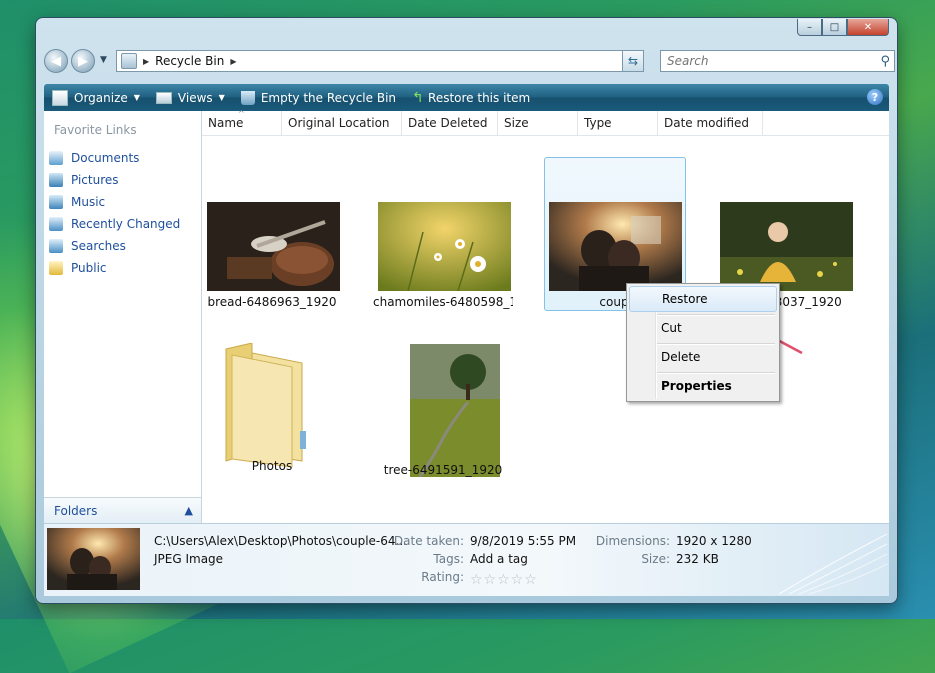 Image resolution: width=935 pixels, height=673 pixels. Describe the element at coordinates (444, 246) in the screenshot. I see `chamomiles-thumbnail` at that location.